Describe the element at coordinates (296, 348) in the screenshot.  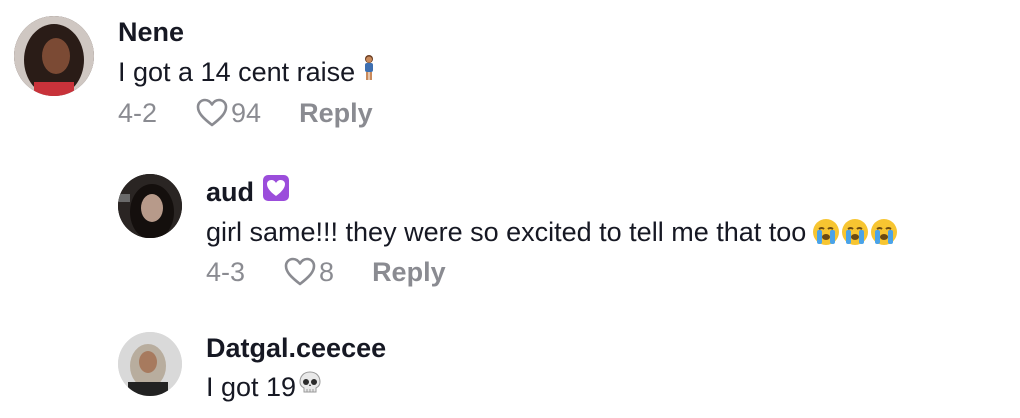
I see `comment-username: Datgal.ceecee` at that location.